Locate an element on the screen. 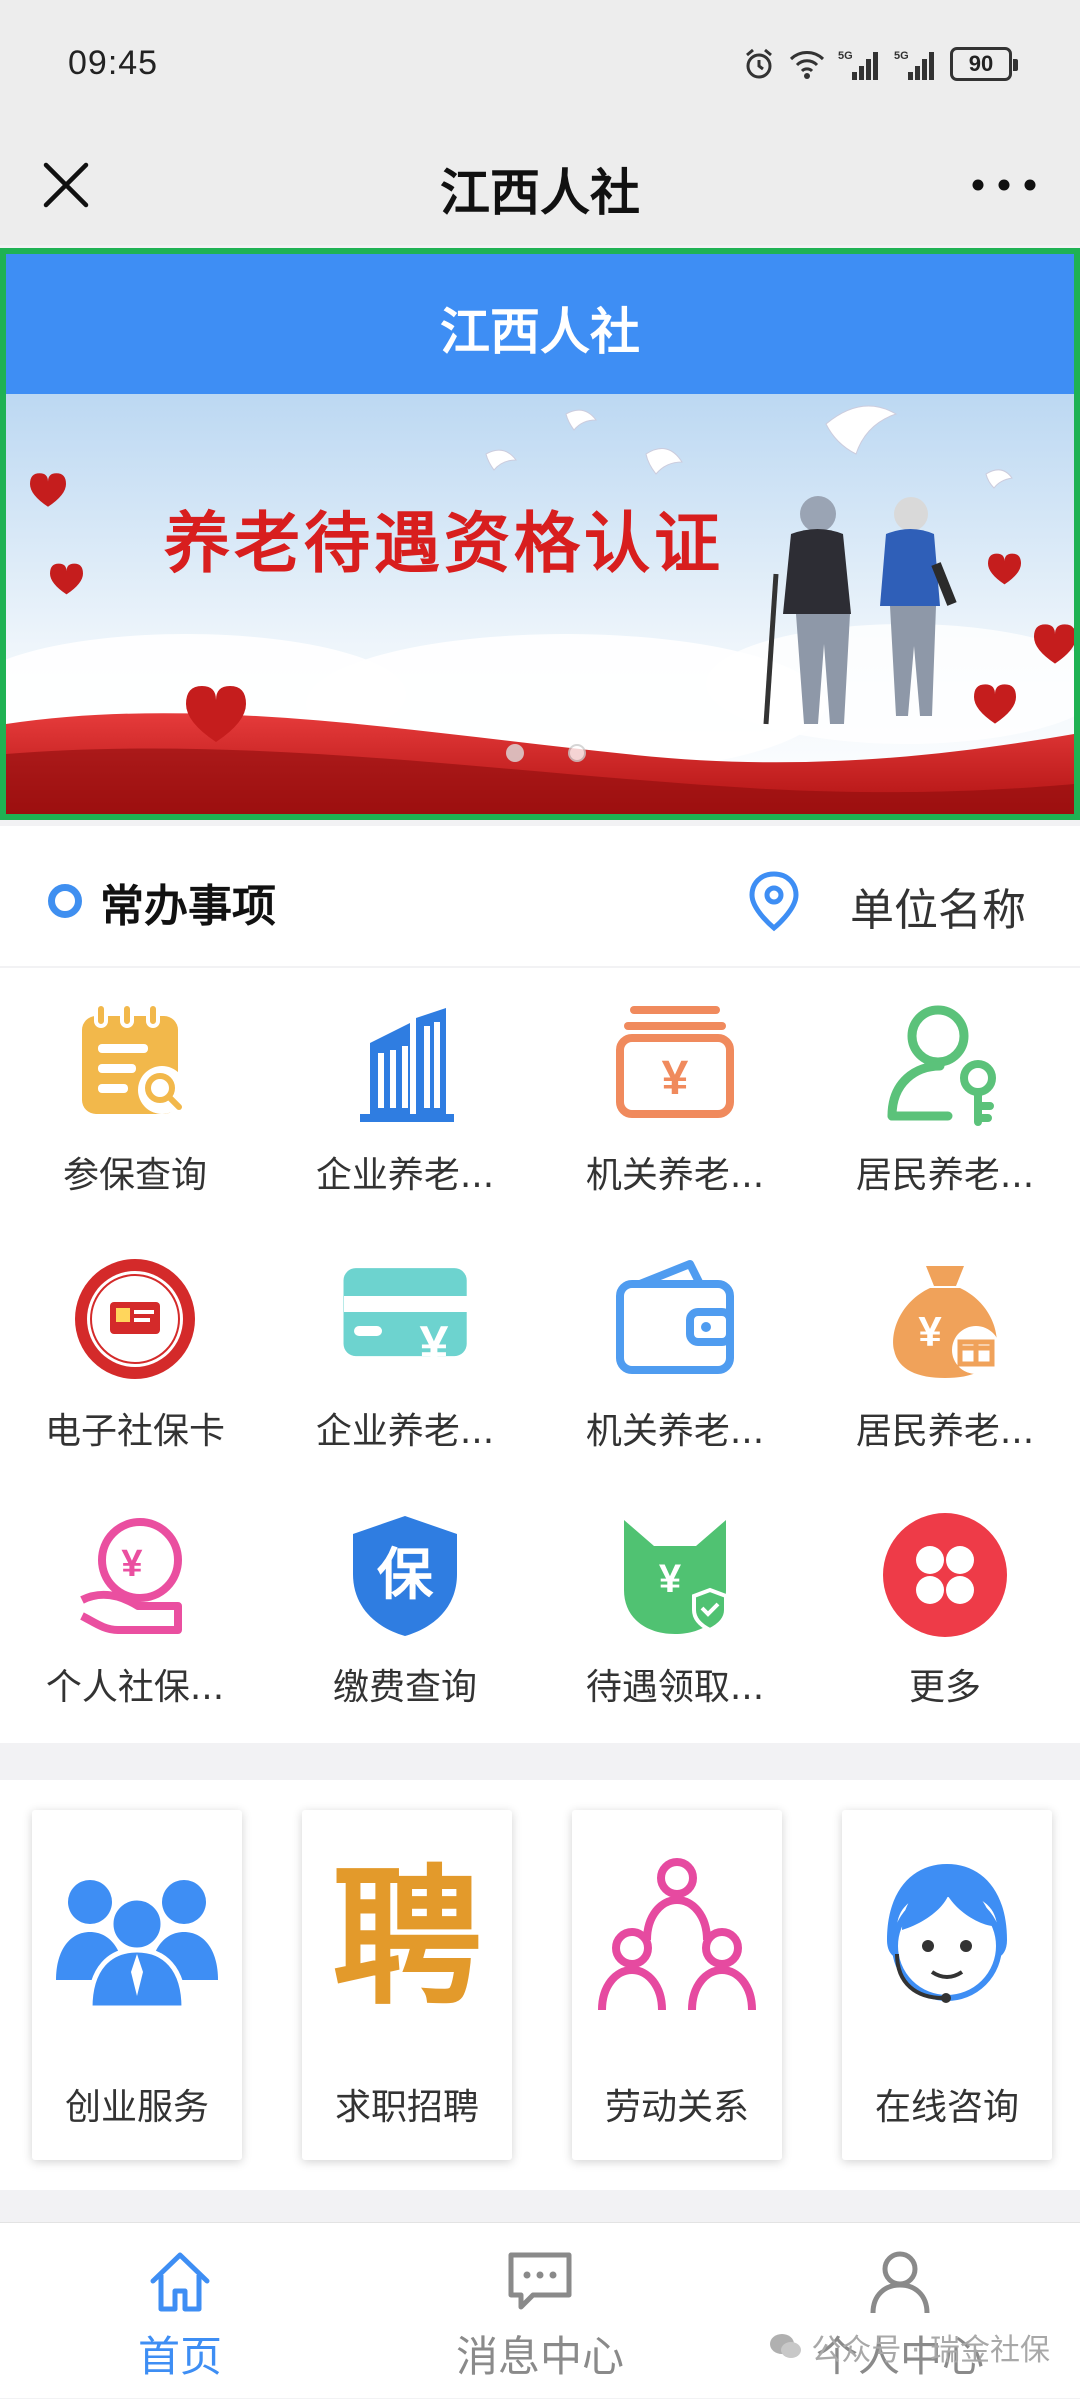 The height and width of the screenshot is (2399, 1080). tab-label: 首页 is located at coordinates (179, 2356).